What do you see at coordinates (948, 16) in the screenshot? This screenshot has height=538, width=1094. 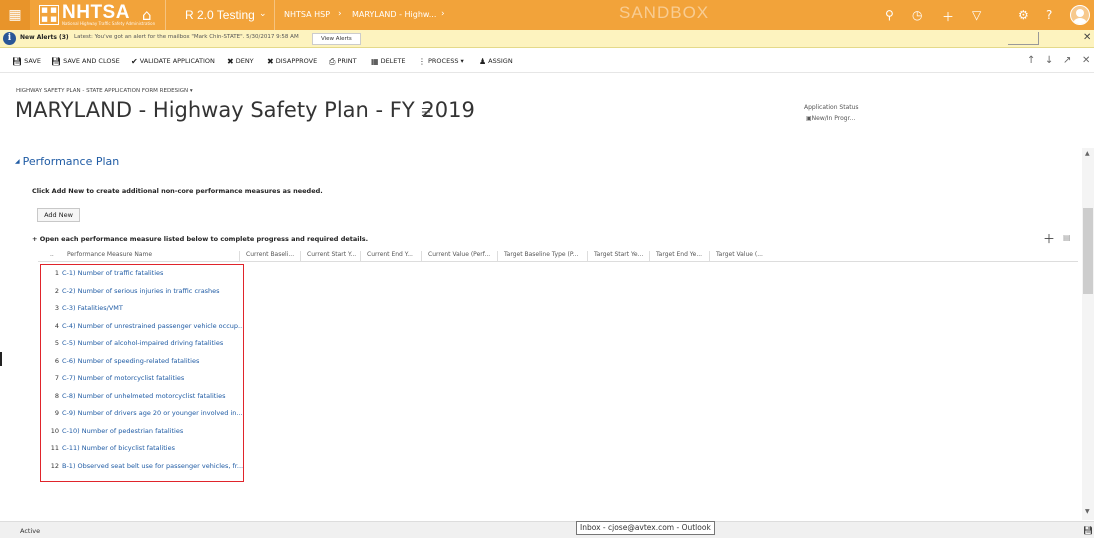 I see `new-record-plus-icon: ＋` at bounding box center [948, 16].